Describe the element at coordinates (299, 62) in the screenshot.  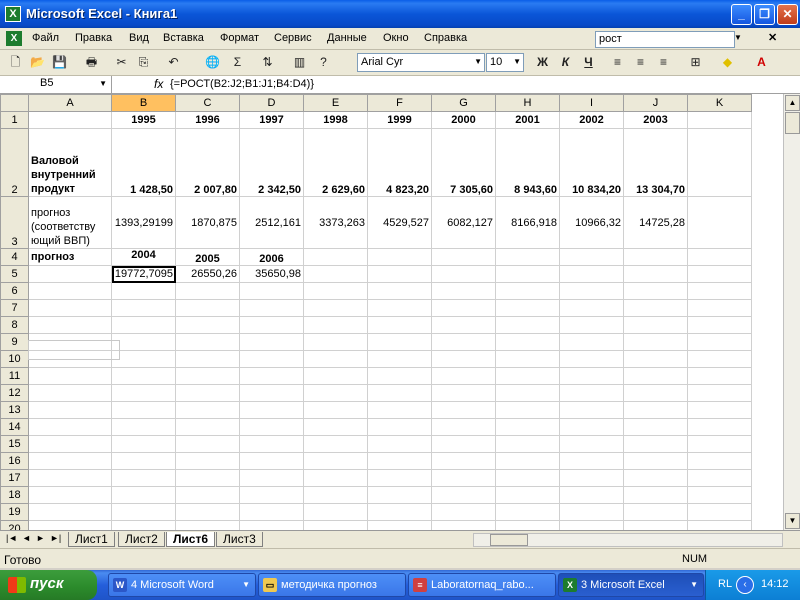
I see `chart-icon: ▥` at that location.